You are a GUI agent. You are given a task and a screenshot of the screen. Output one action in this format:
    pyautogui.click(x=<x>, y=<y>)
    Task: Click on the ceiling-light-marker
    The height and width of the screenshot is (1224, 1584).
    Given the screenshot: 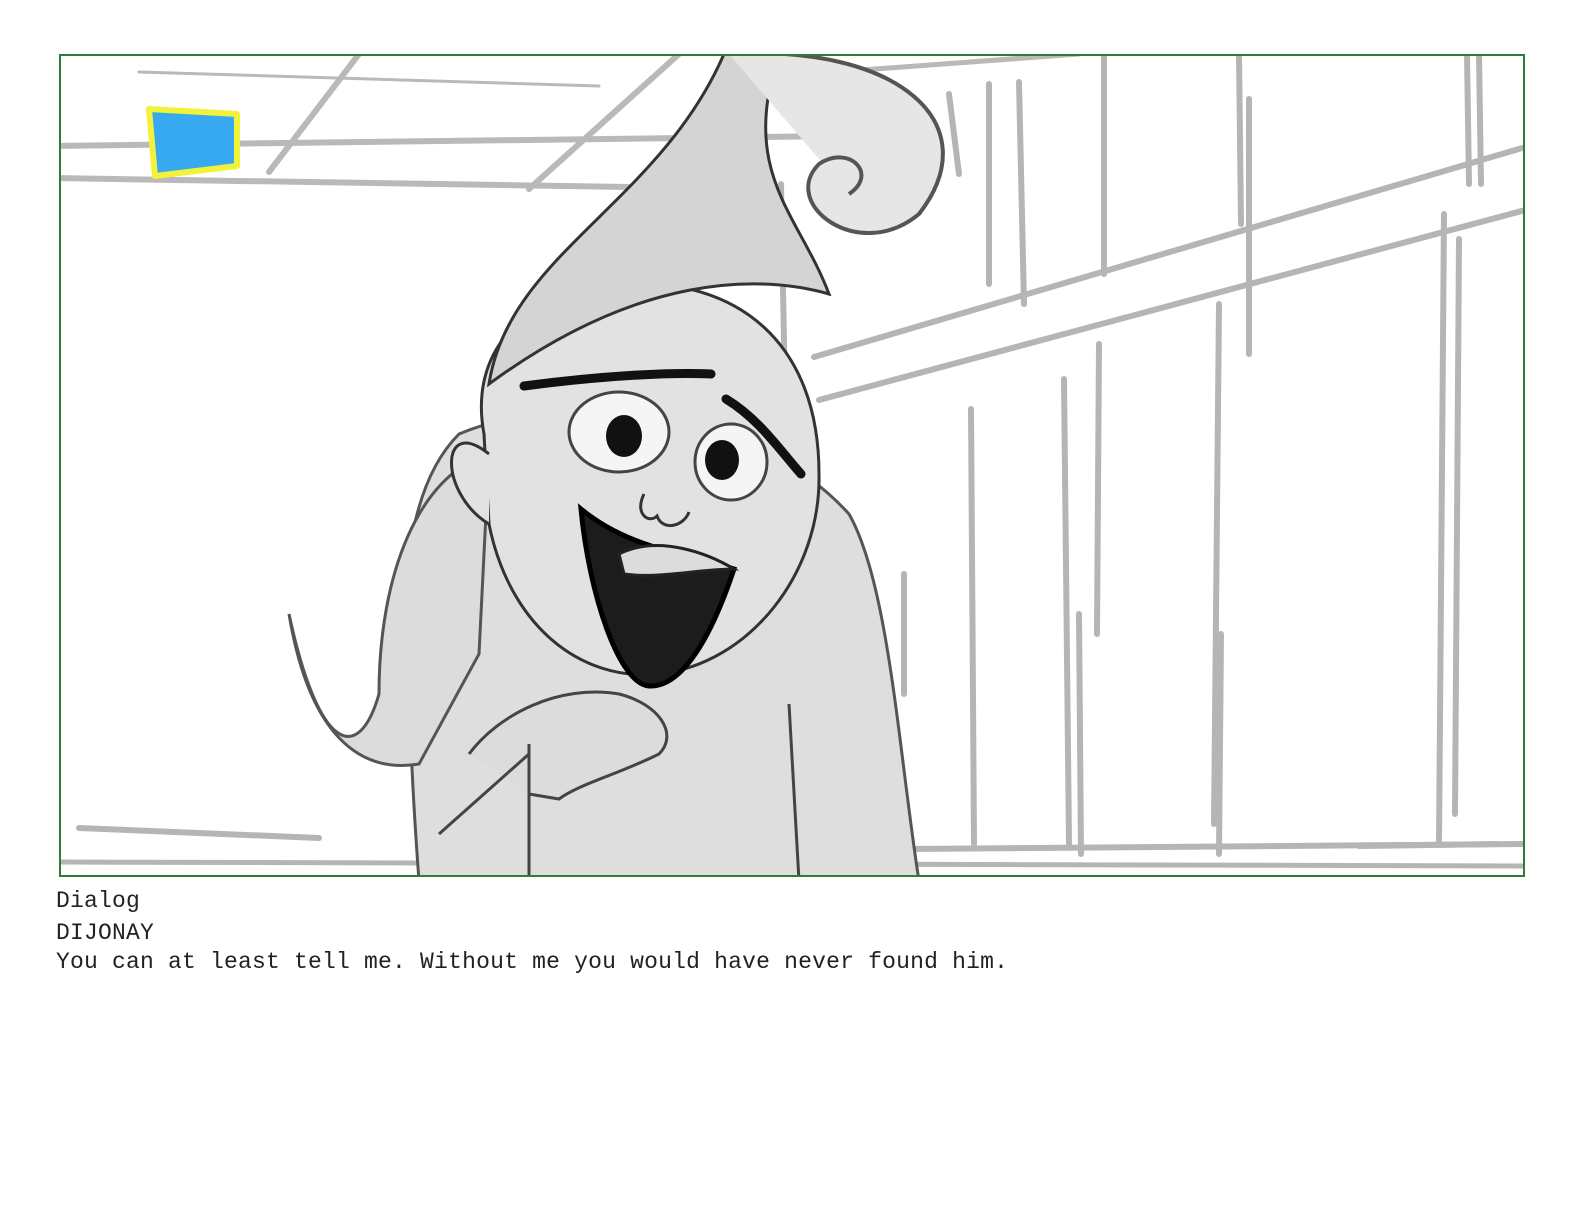 What is the action you would take?
    pyautogui.click(x=193, y=142)
    